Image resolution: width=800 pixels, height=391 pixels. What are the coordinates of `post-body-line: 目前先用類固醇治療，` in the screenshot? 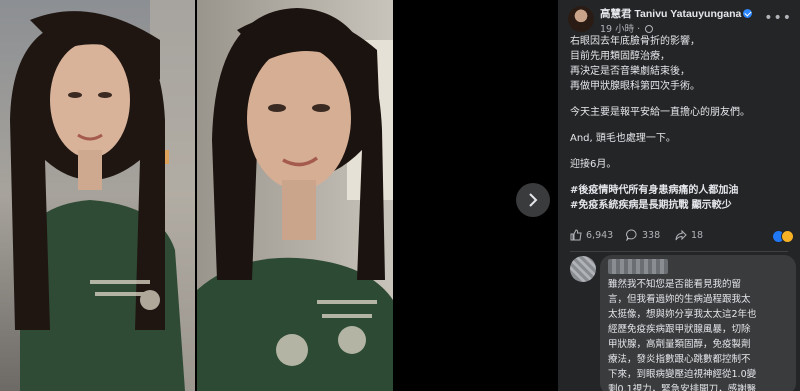 It's located at (620, 56).